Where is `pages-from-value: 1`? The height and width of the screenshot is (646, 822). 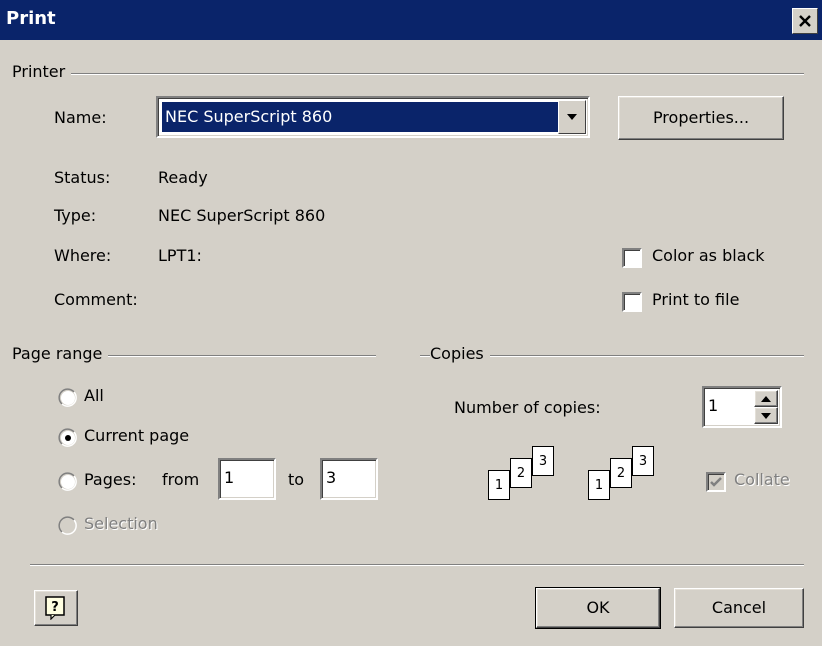
pages-from-value: 1 is located at coordinates (229, 477).